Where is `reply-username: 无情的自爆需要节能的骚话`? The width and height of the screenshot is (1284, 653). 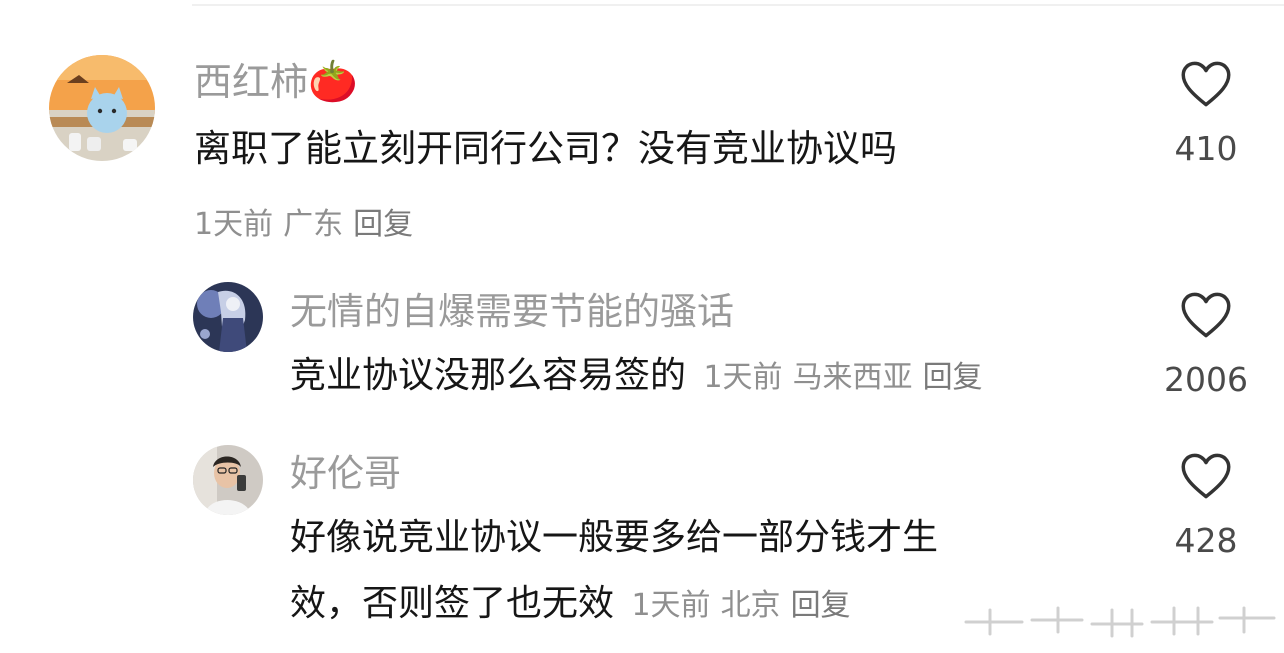 reply-username: 无情的自爆需要节能的骚话 is located at coordinates (512, 311).